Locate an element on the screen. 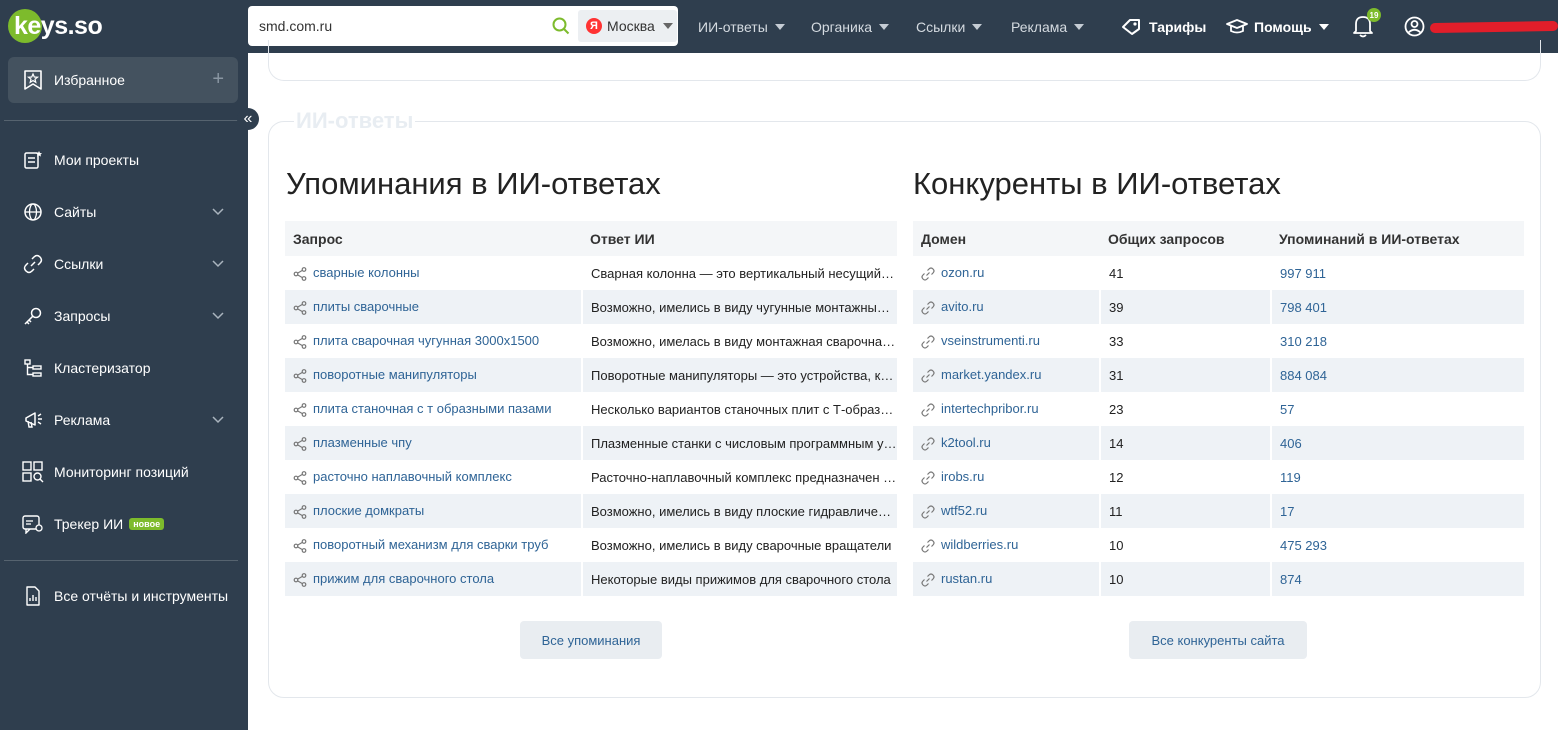 The image size is (1558, 730). query-link: плазменные чпу is located at coordinates (362, 442).